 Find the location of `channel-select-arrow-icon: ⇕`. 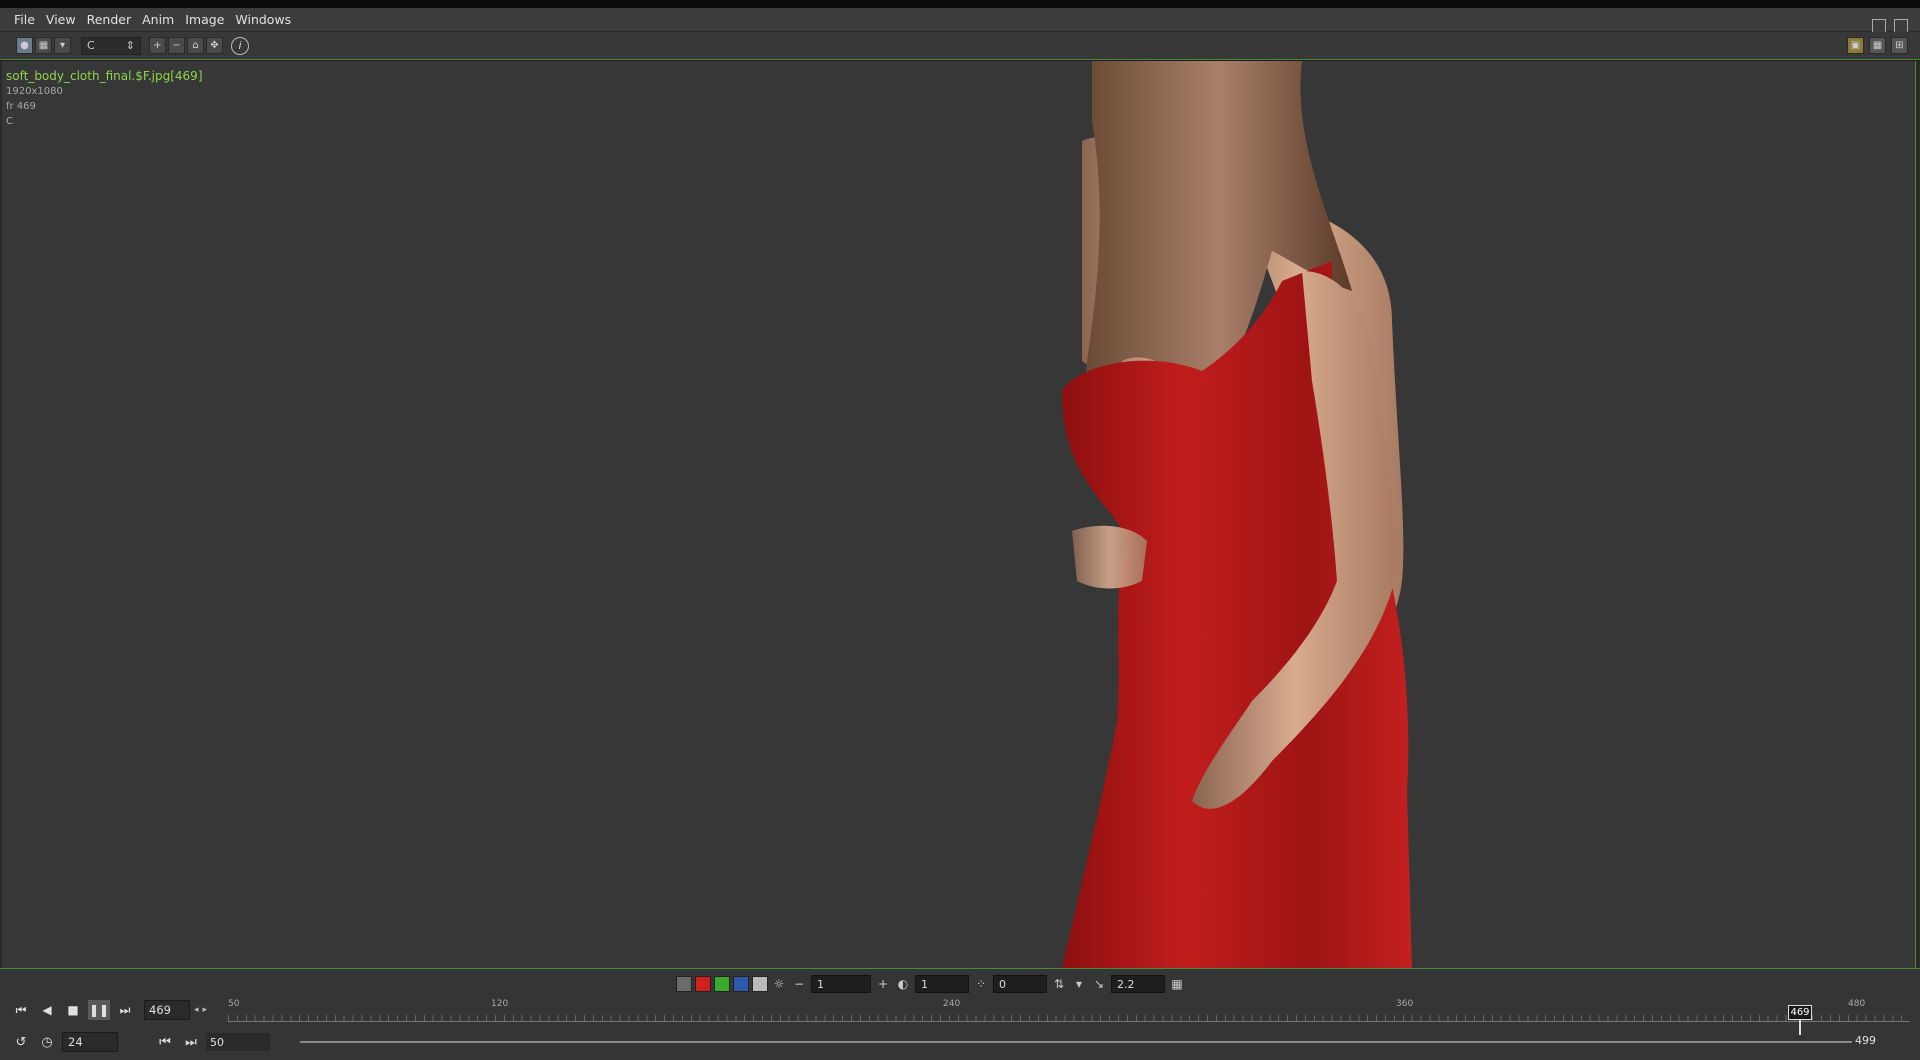

channel-select-arrow-icon: ⇕ is located at coordinates (130, 45).